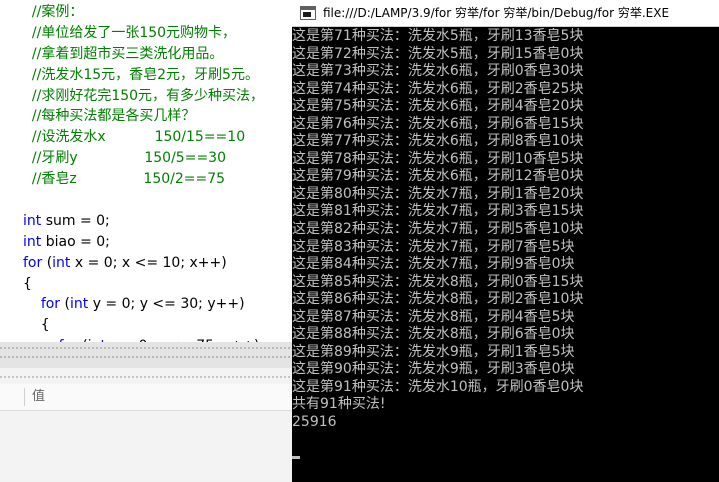 The height and width of the screenshot is (482, 719). Describe the element at coordinates (438, 106) in the screenshot. I see `console-line: 这是第75种买法：洗发水6瓶，牙刷4香皂20块` at that location.